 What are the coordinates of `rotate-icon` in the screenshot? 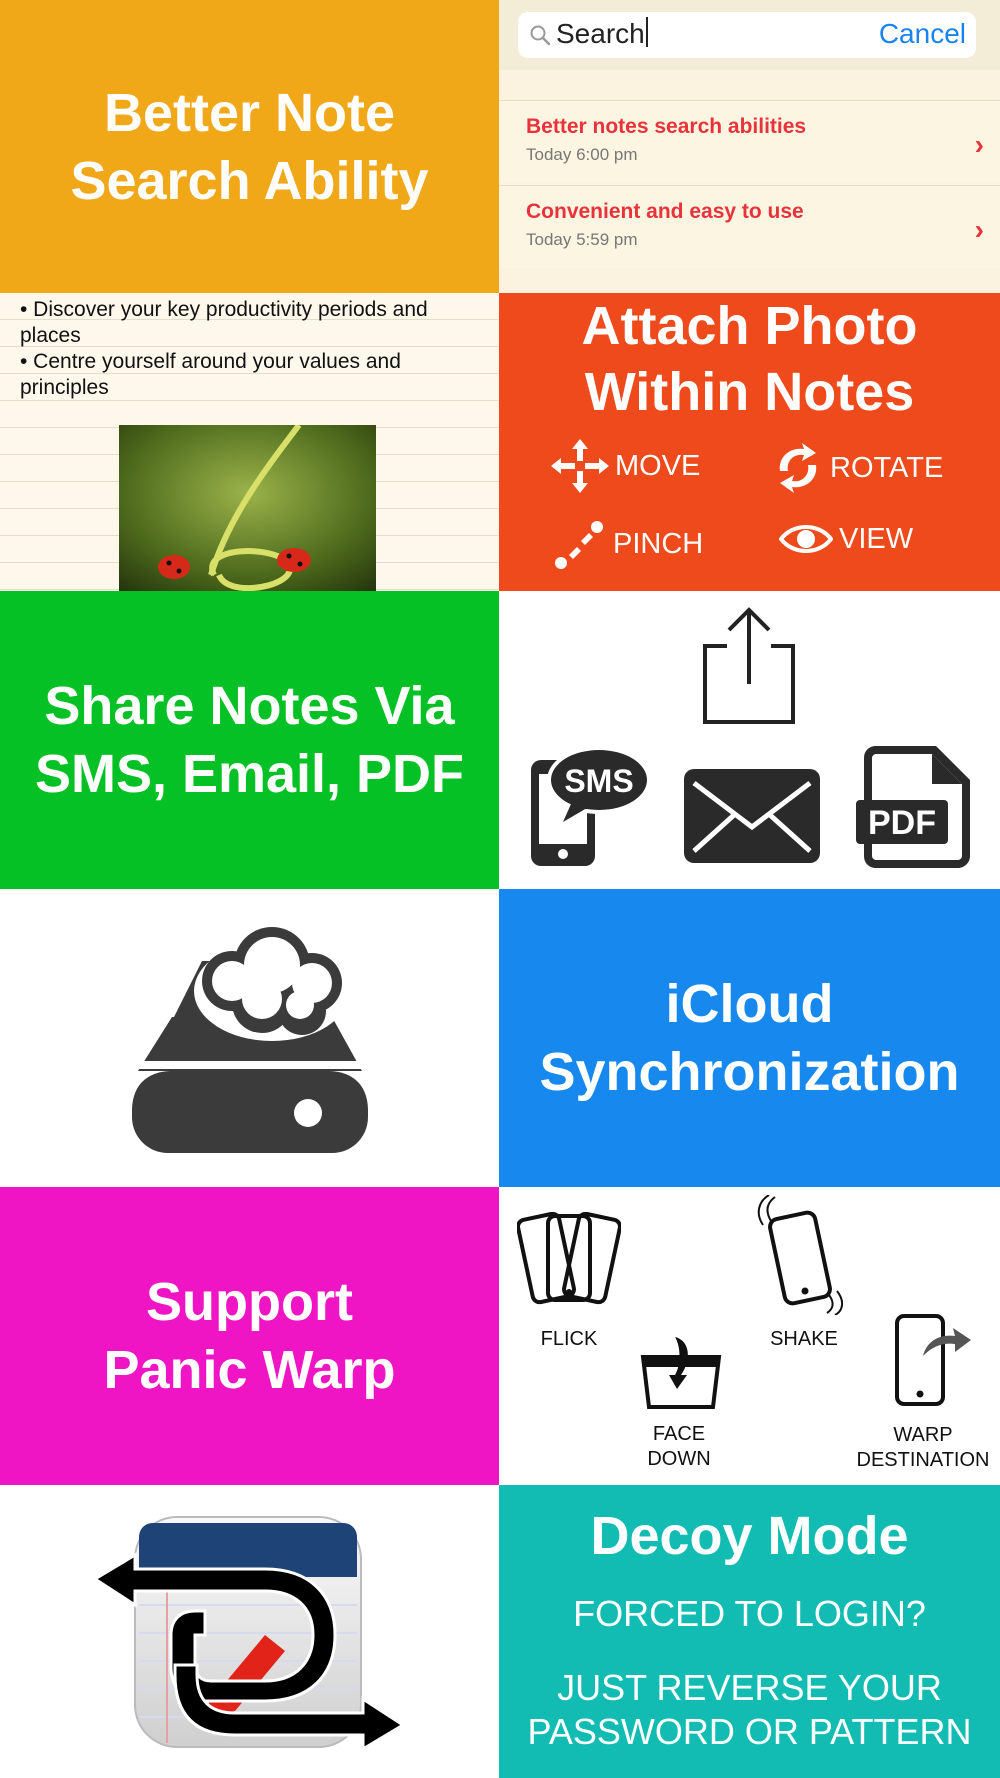 It's located at (798, 468).